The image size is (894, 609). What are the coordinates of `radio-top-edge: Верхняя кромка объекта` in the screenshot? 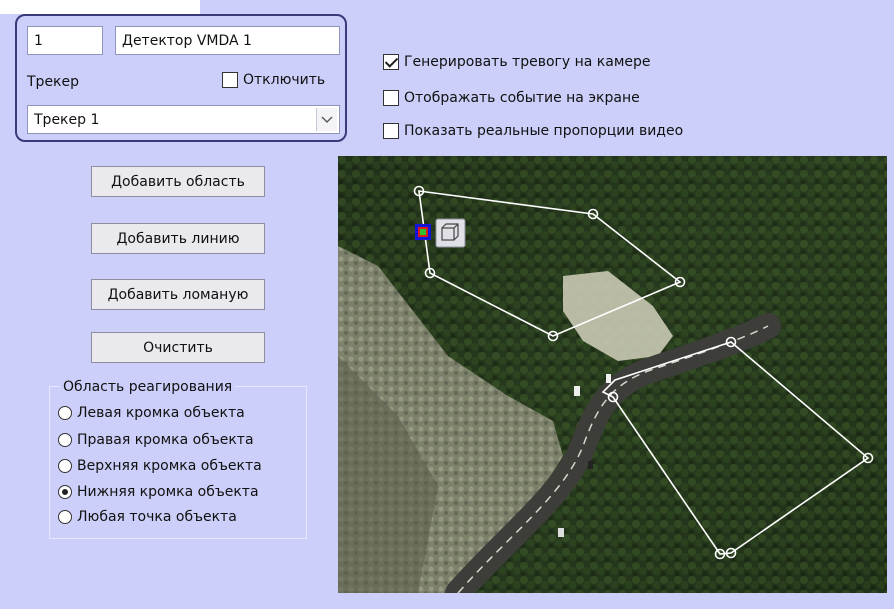 It's located at (160, 466).